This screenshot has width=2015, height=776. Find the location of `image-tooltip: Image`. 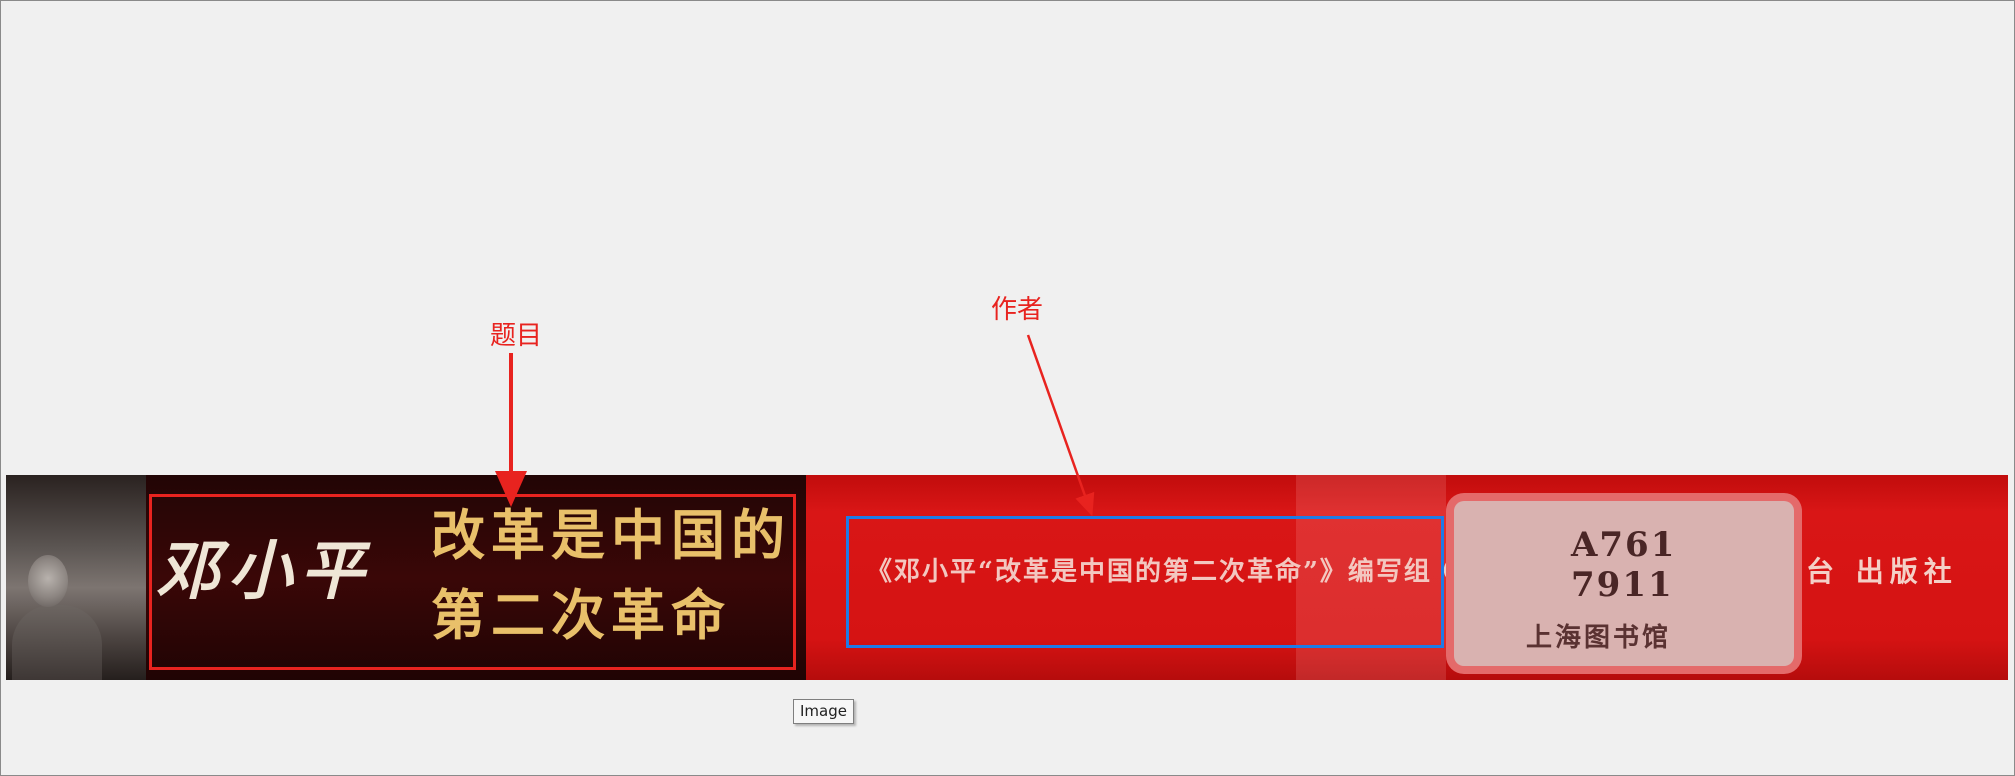

image-tooltip: Image is located at coordinates (823, 711).